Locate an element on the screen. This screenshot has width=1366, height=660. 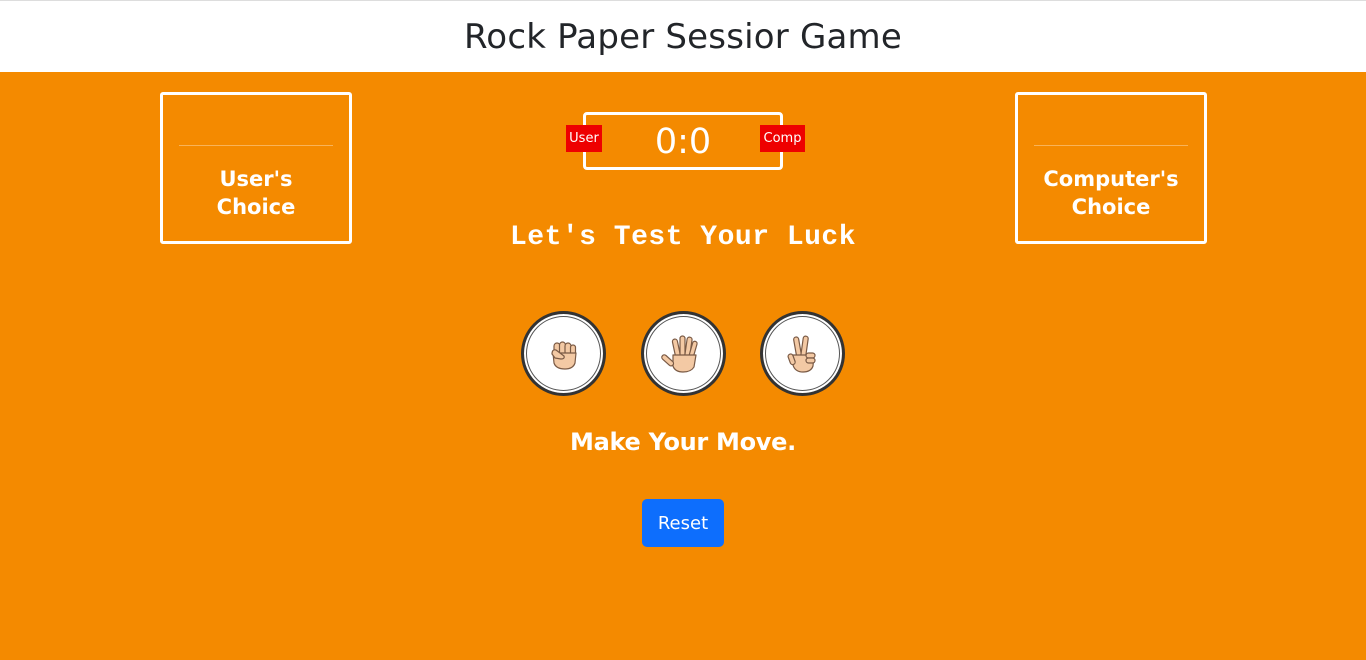
fist-hand-icon is located at coordinates (563, 355).